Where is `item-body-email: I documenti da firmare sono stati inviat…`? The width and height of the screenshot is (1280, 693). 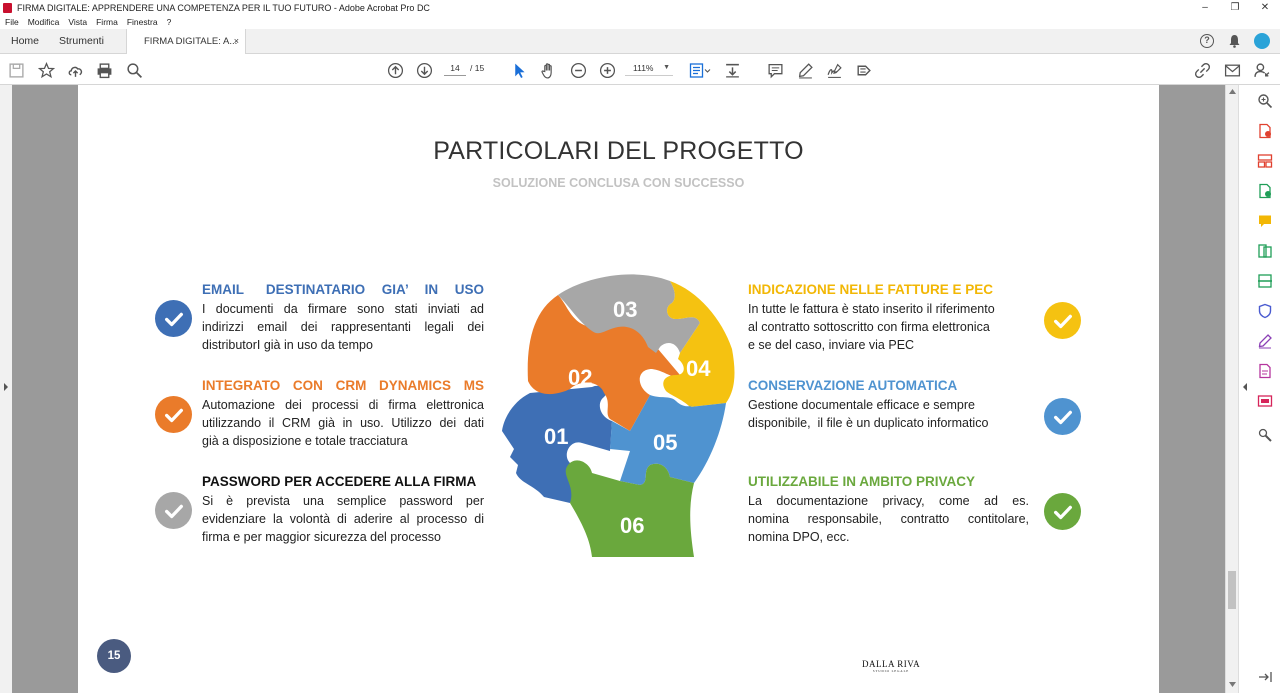 item-body-email: I documenti da firmare sono stati inviat… is located at coordinates (343, 327).